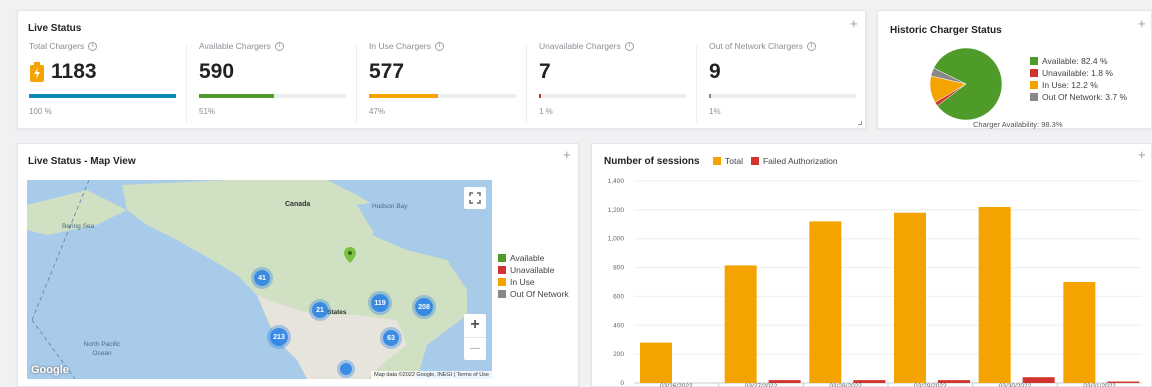 This screenshot has height=387, width=1152. I want to click on stat-unavailable-chargers: Unavailable Chargers i 7 1 %, so click(614, 78).